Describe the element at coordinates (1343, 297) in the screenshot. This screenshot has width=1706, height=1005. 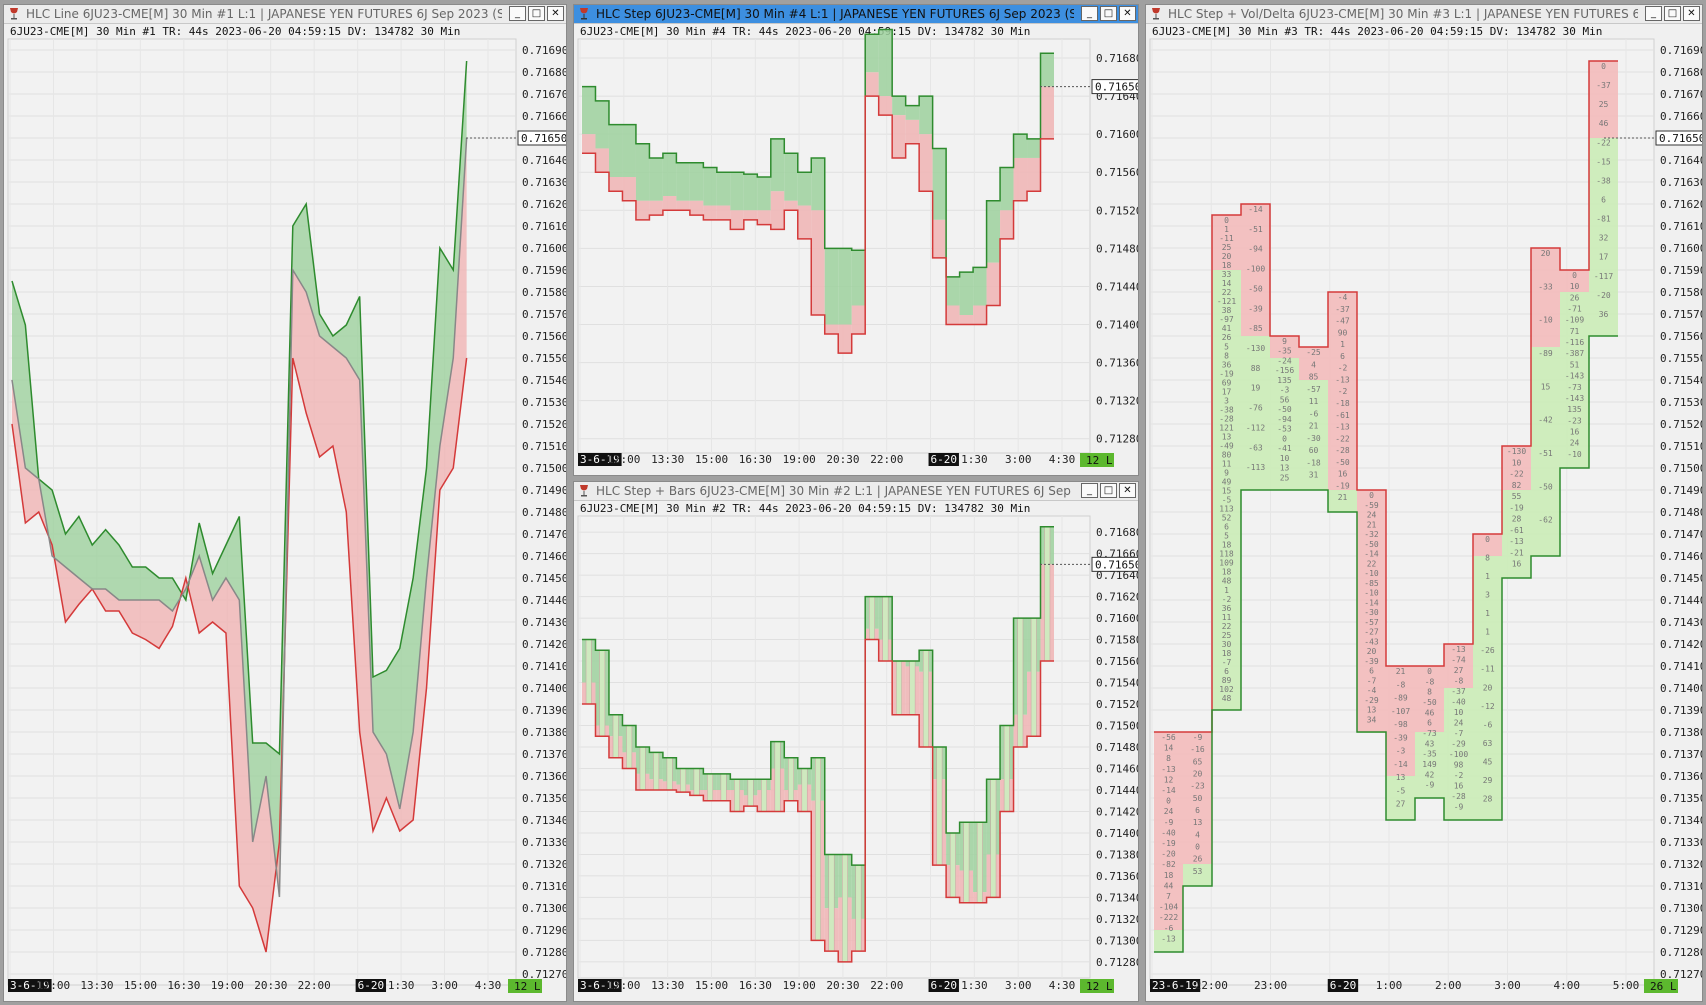
I see `delta-value: -4` at that location.